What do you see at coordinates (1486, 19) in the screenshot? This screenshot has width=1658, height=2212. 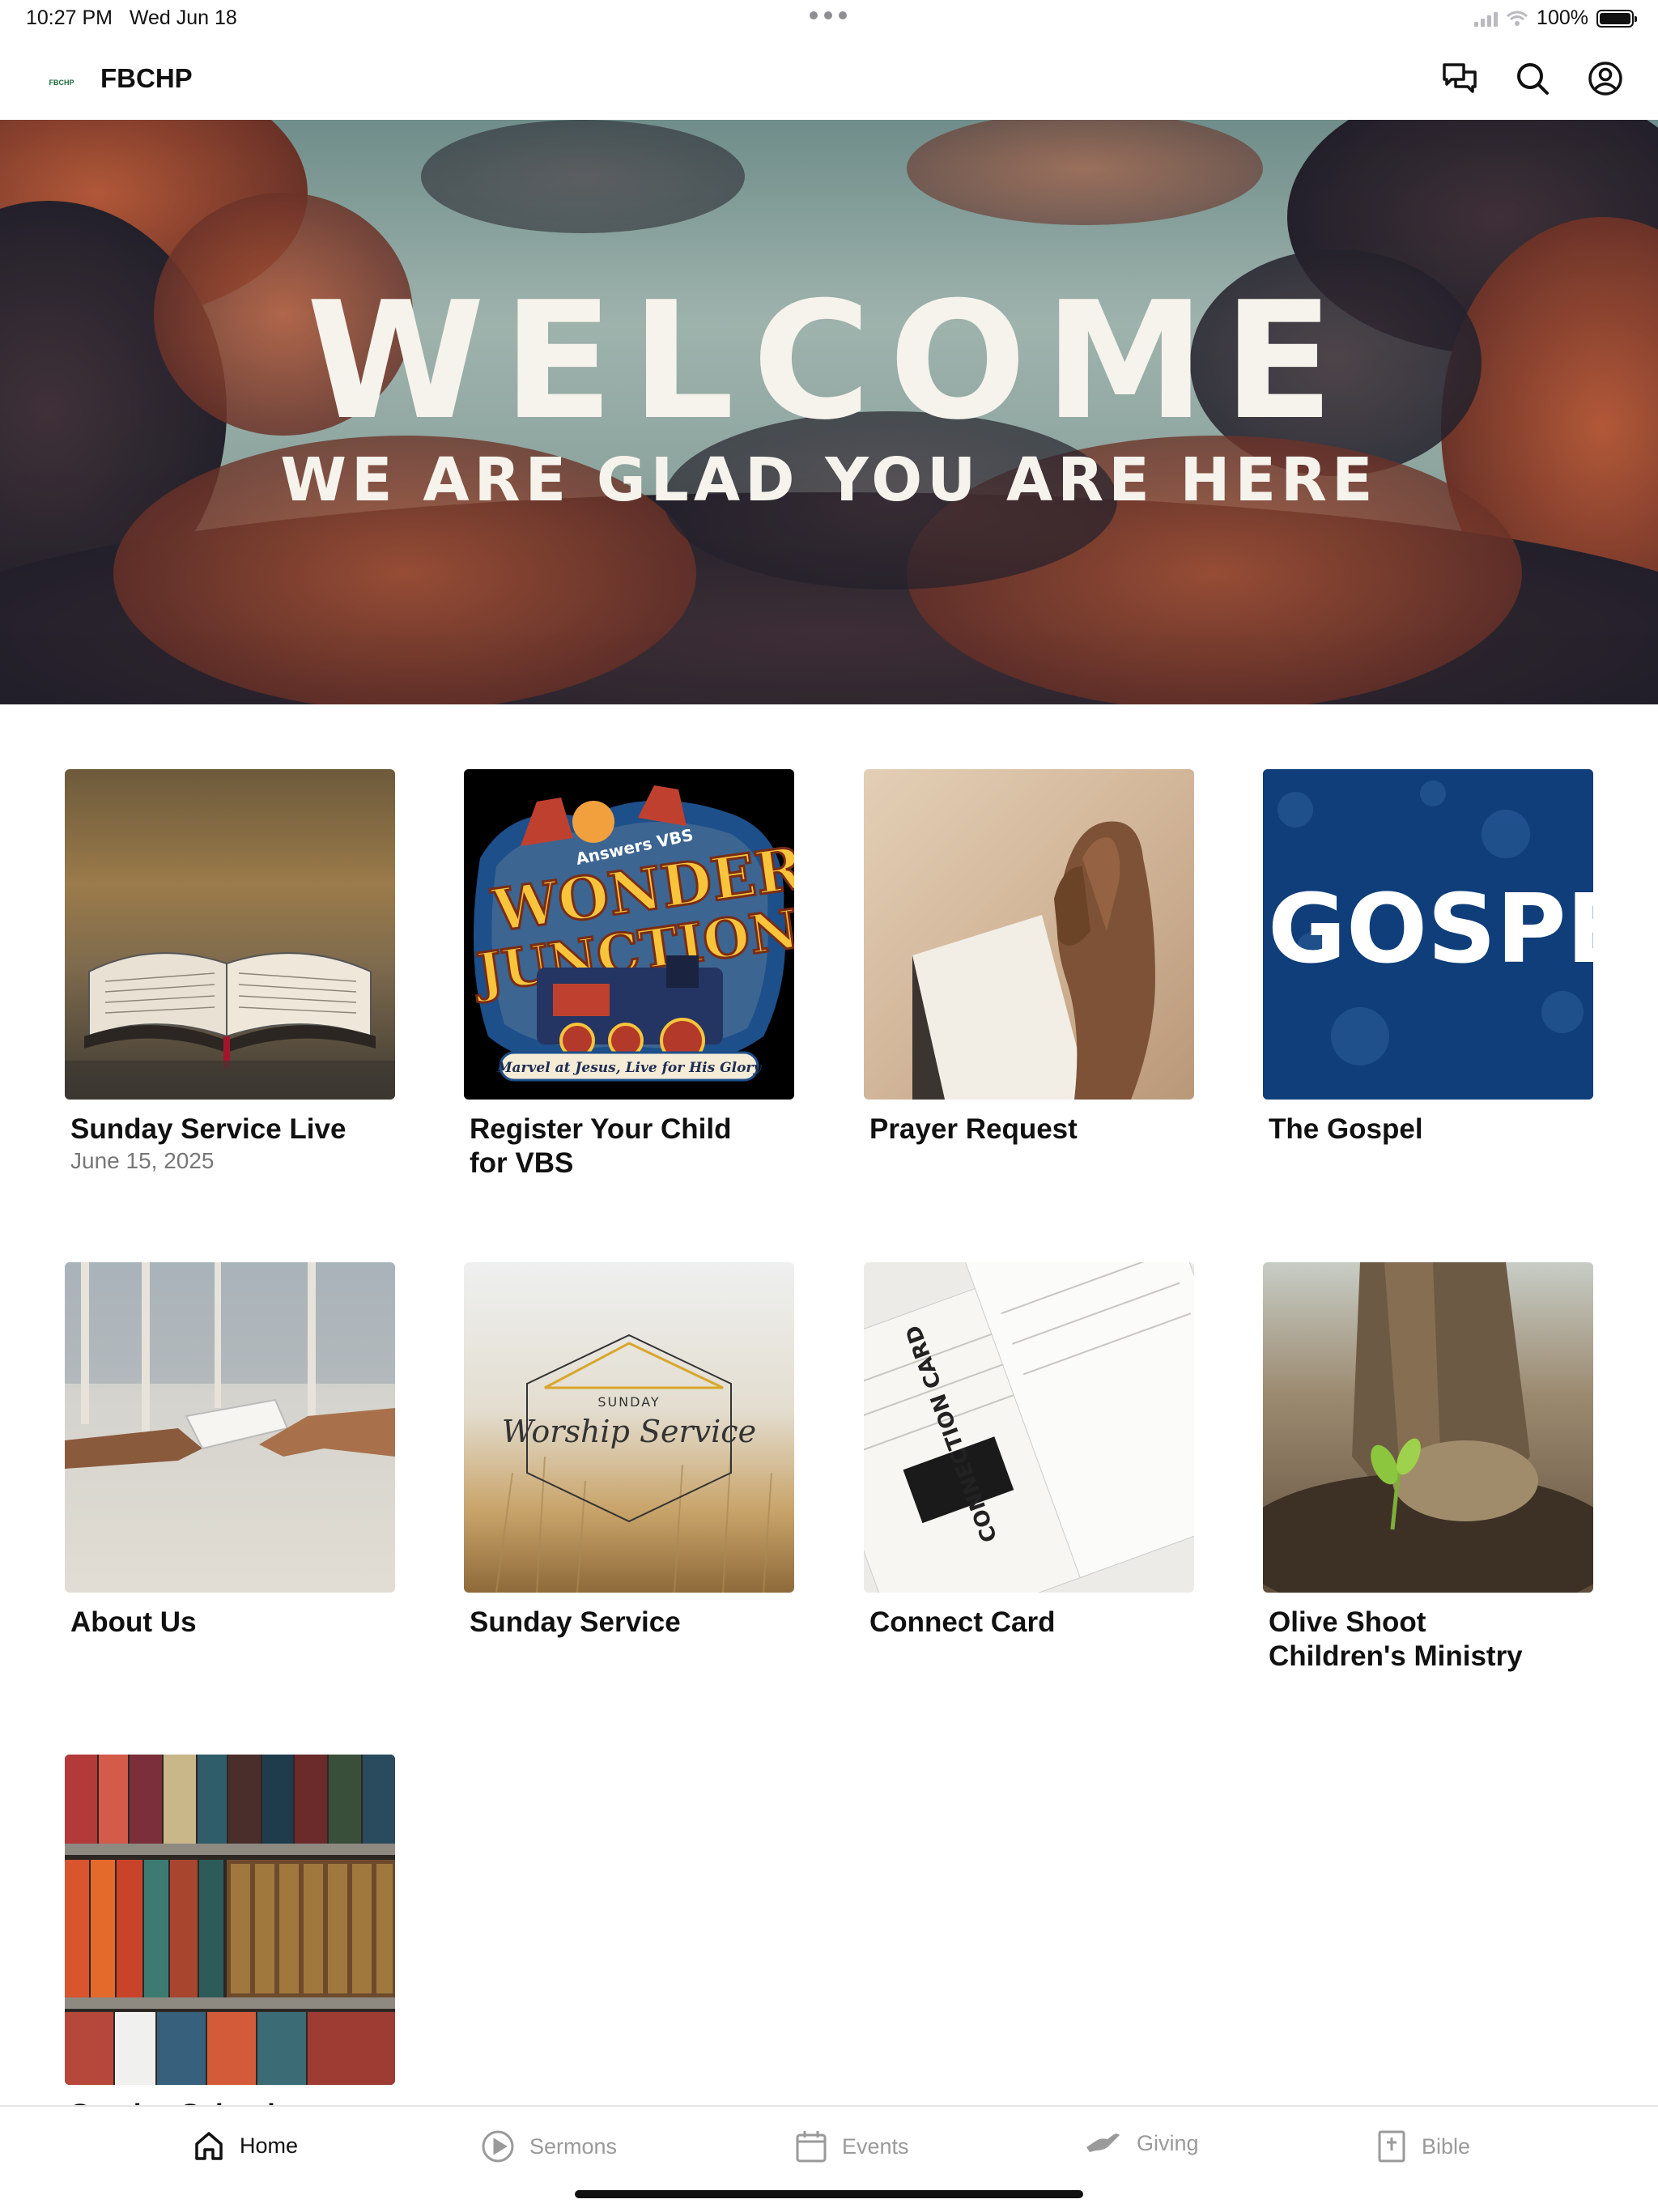 I see `cellular-signal-icon` at bounding box center [1486, 19].